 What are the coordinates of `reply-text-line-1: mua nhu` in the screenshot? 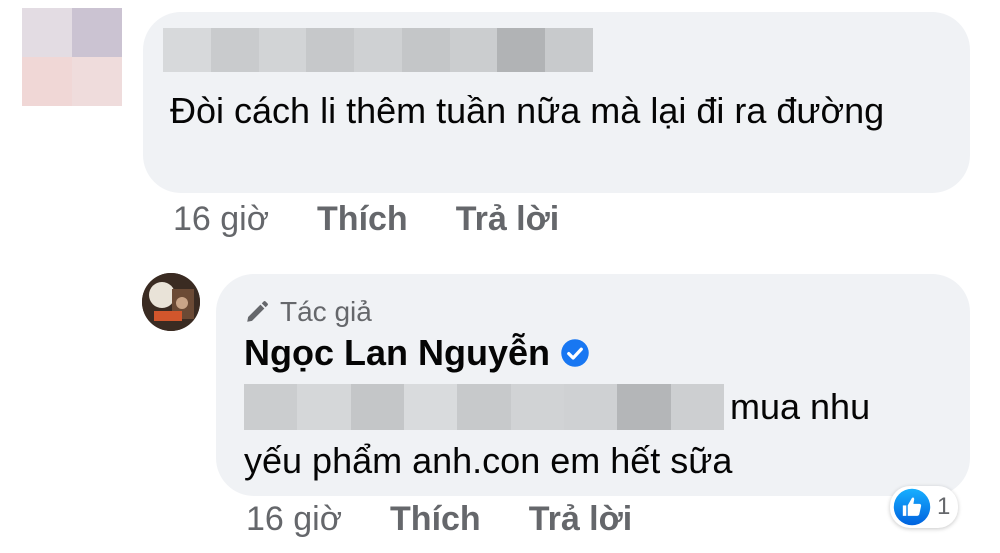 It's located at (800, 406).